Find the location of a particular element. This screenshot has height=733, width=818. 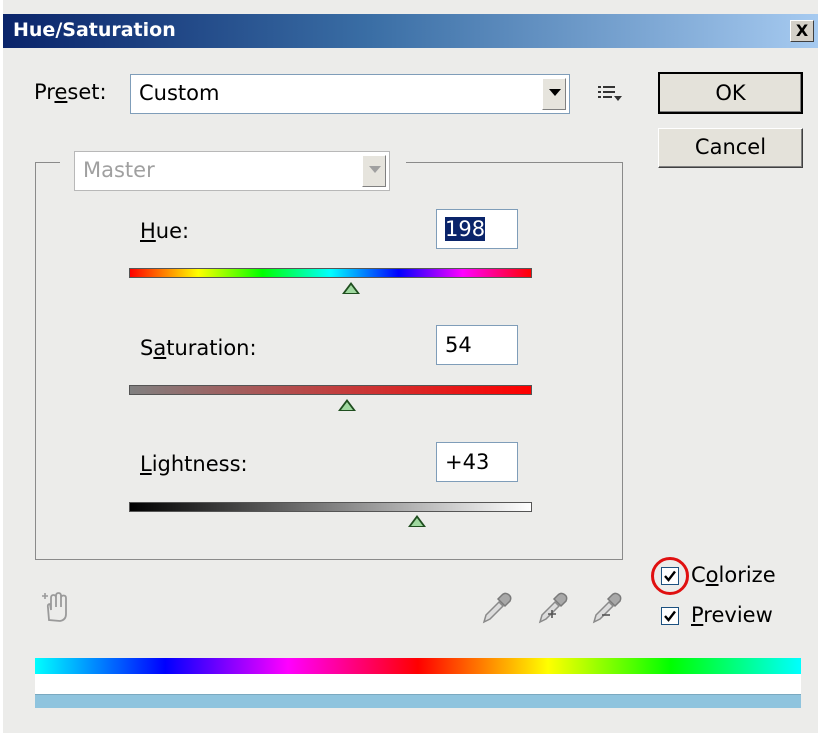

preset-value: Custom is located at coordinates (179, 93).